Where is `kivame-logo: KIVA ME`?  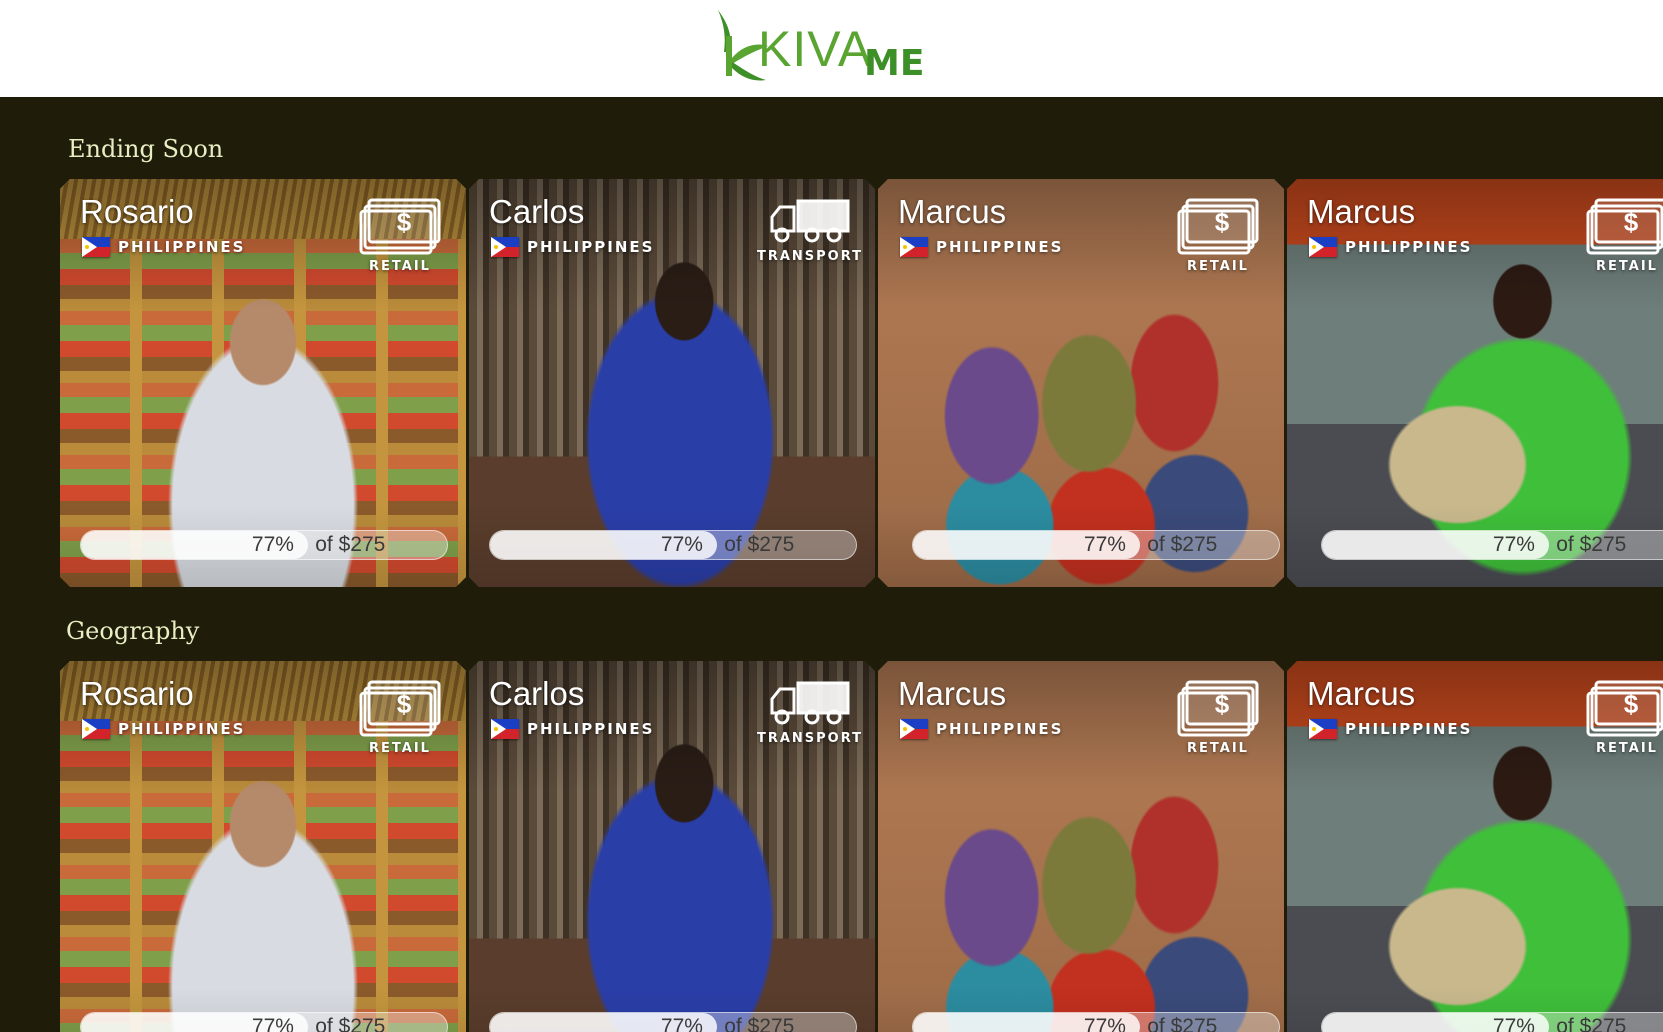 kivame-logo: KIVA ME is located at coordinates (822, 46).